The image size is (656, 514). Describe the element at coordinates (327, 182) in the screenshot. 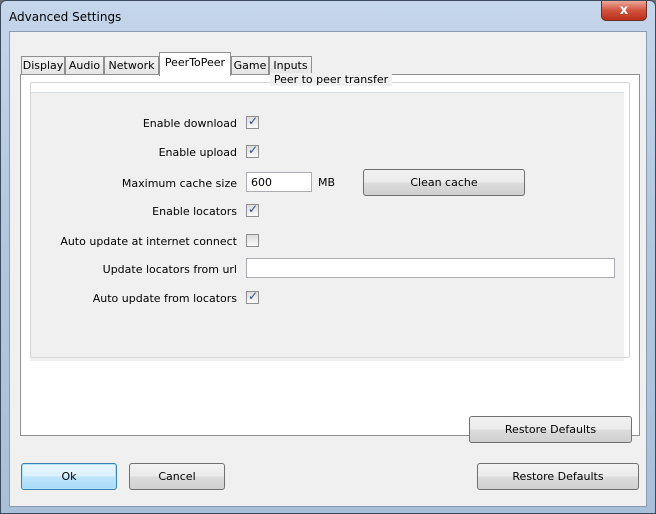

I see `cache-unit-label: MB` at that location.